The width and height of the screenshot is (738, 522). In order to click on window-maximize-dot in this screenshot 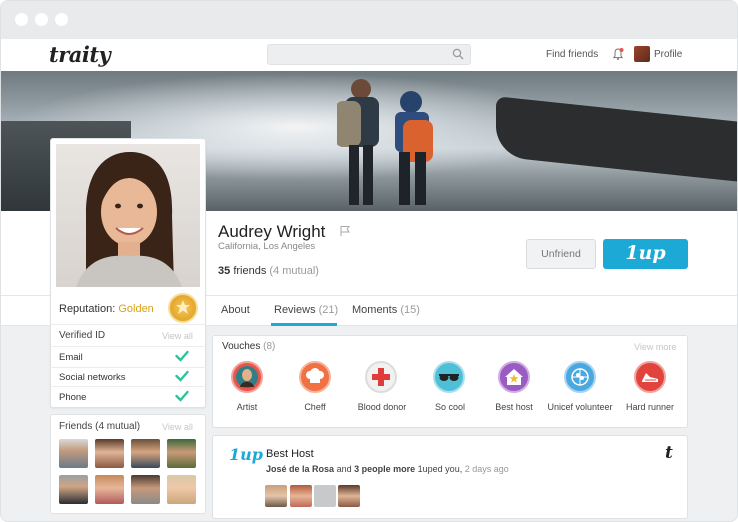, I will do `click(61, 19)`.